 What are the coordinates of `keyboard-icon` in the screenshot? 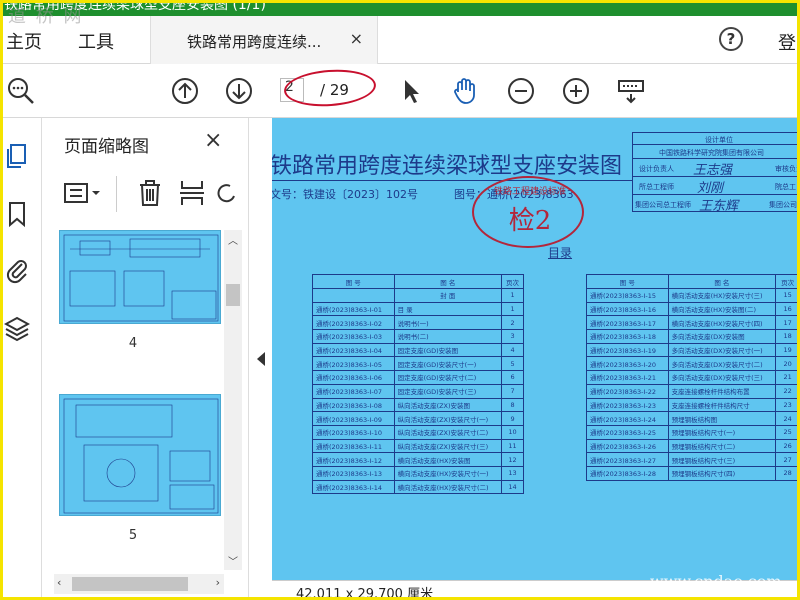 It's located at (631, 91).